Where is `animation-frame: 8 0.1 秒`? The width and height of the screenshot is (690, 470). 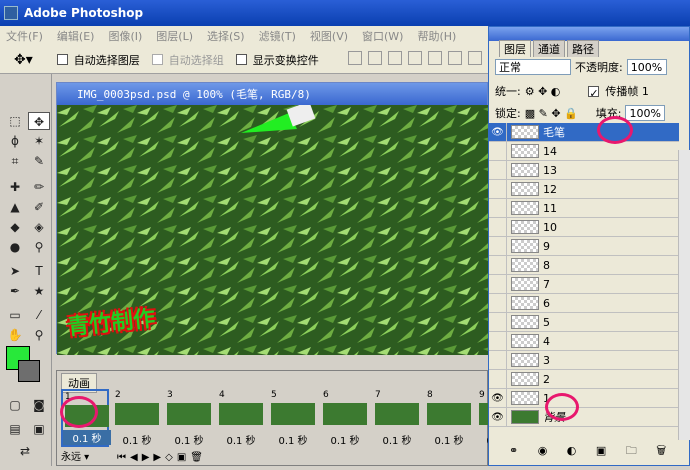
animation-frame: 8 0.1 秒 is located at coordinates (449, 418).